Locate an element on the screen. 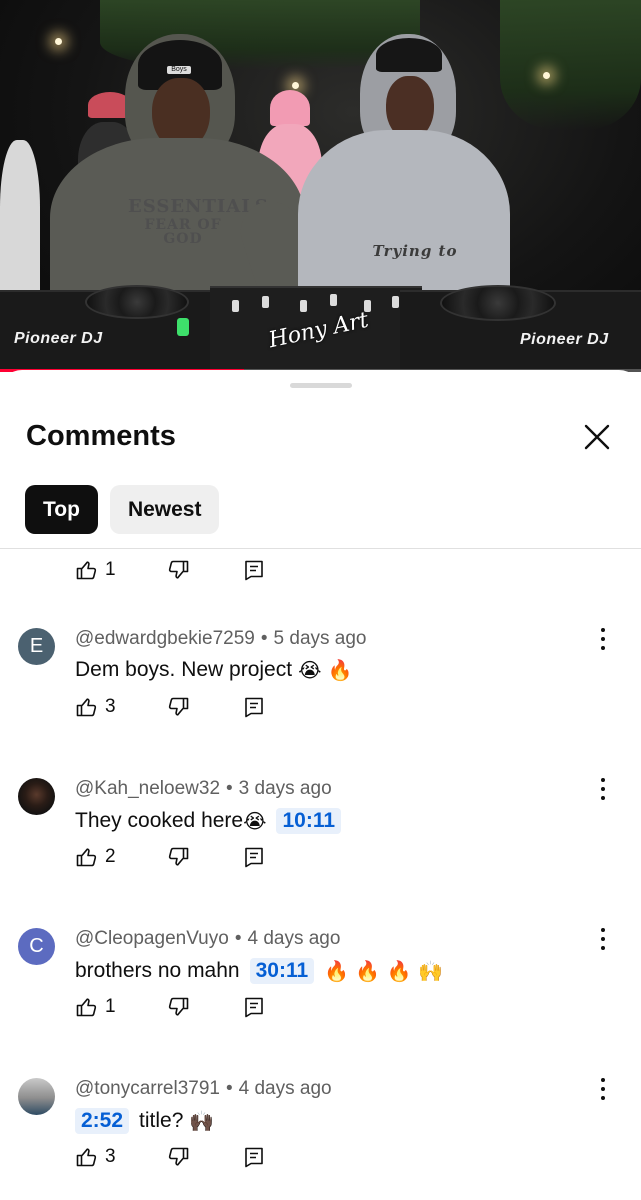 This screenshot has height=1200, width=641. comment-body: title? is located at coordinates (161, 1120).